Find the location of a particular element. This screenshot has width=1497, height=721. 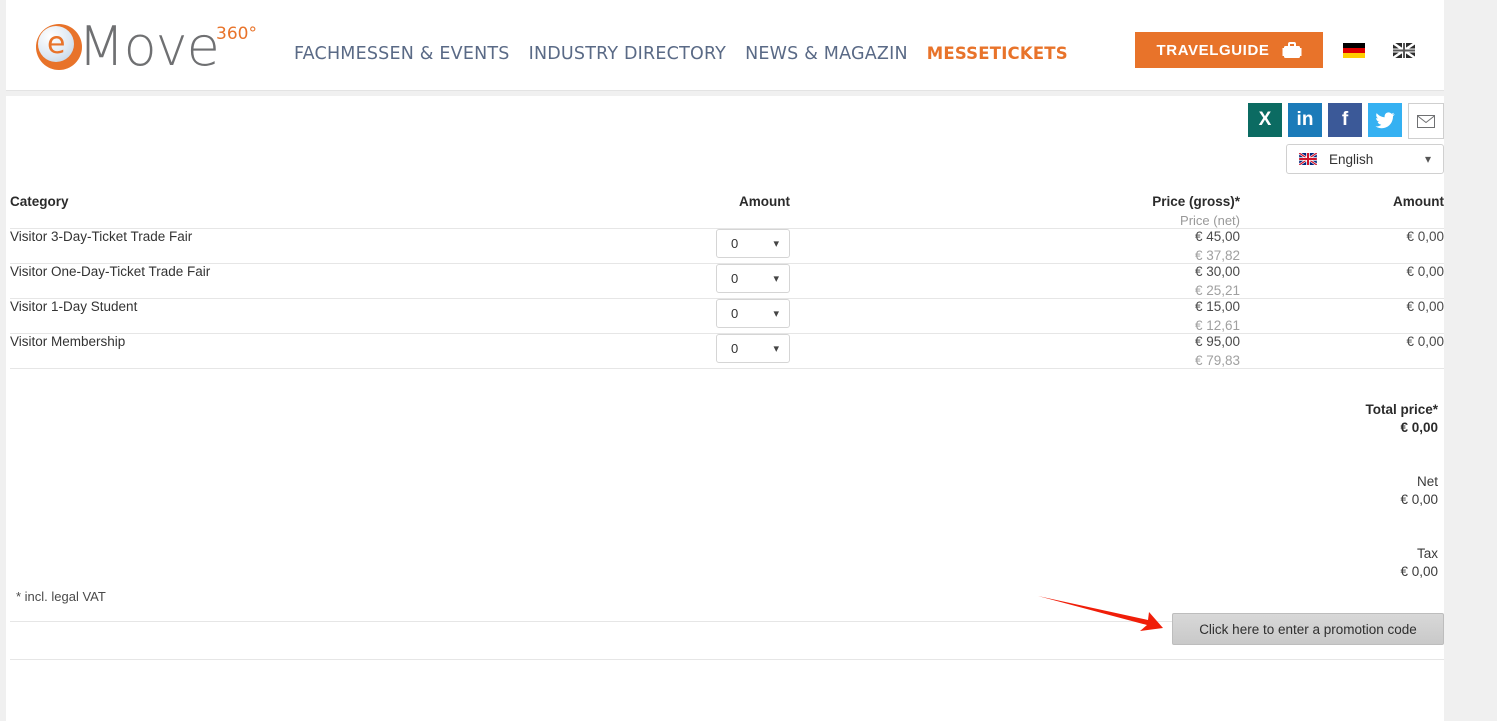

briefcase-icon is located at coordinates (1291, 49).